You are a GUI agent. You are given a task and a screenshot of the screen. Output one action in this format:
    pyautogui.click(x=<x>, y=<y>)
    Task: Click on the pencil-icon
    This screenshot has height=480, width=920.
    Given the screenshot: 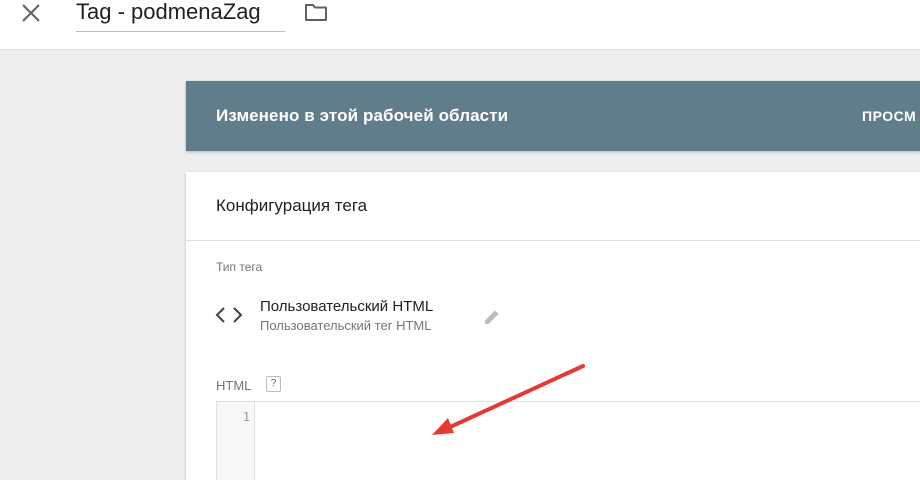 What is the action you would take?
    pyautogui.click(x=492, y=317)
    